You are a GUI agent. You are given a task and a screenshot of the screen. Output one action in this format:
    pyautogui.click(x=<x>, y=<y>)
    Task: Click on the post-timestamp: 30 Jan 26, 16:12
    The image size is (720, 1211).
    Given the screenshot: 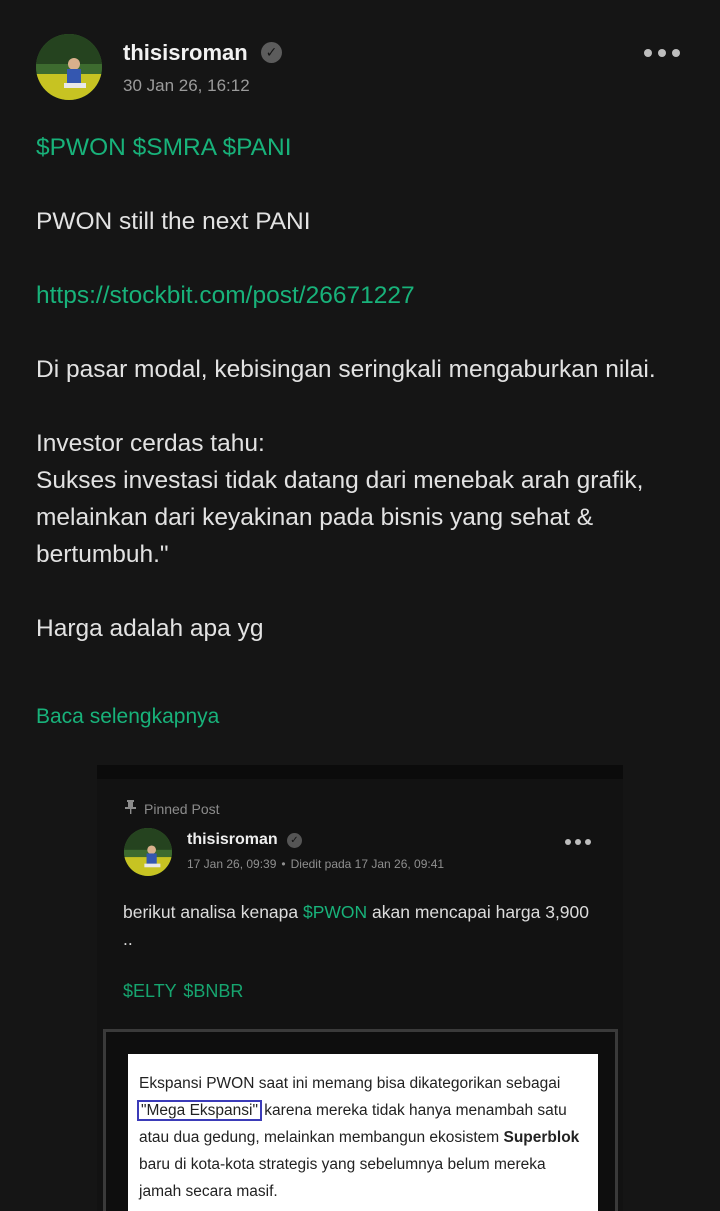 What is the action you would take?
    pyautogui.click(x=186, y=85)
    